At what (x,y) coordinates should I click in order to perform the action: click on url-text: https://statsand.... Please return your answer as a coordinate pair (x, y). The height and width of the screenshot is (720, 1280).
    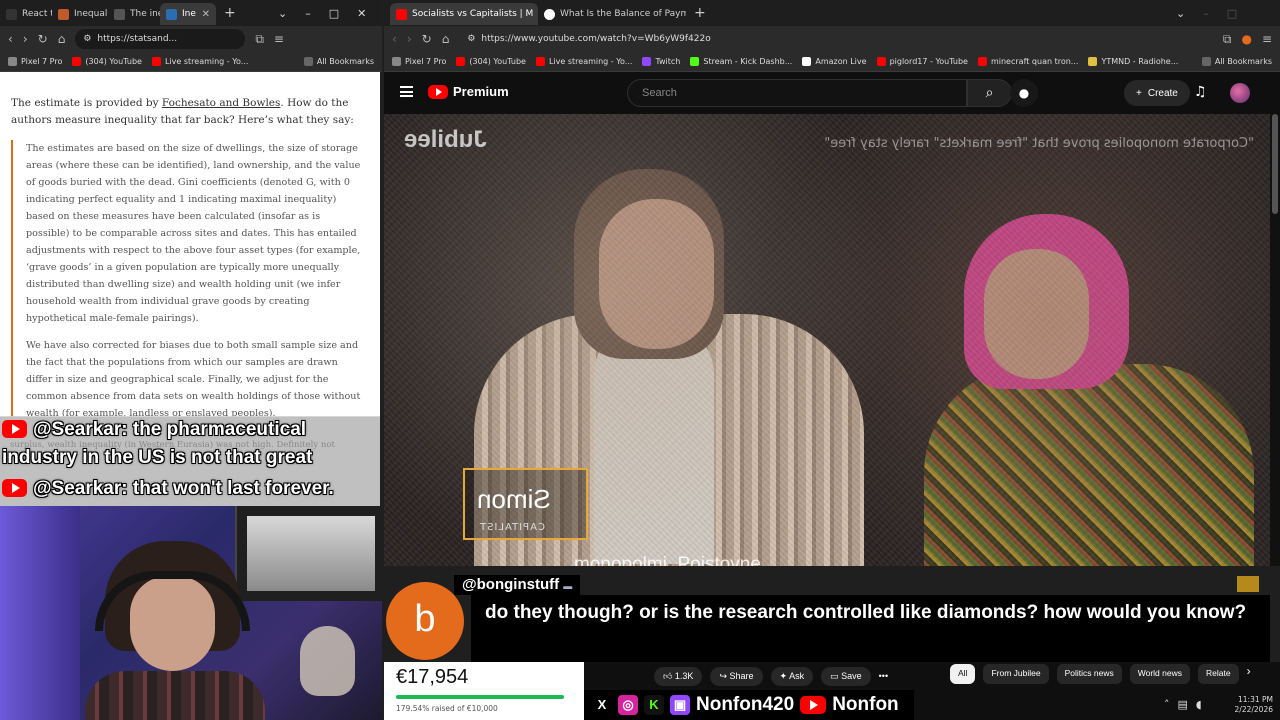
    Looking at the image, I should click on (137, 39).